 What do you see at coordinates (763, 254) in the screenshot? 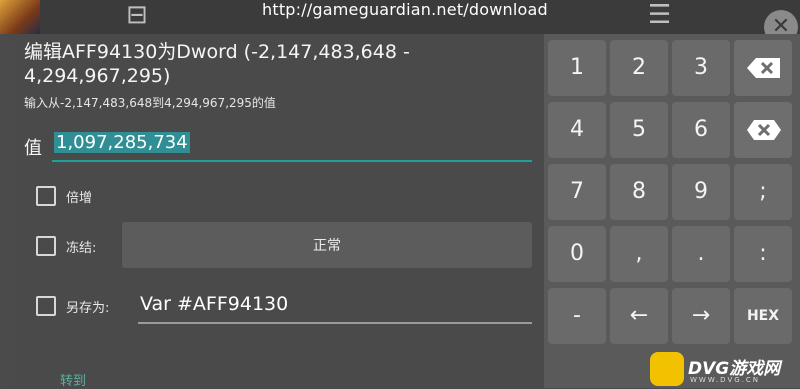
I see `key-colon: :` at bounding box center [763, 254].